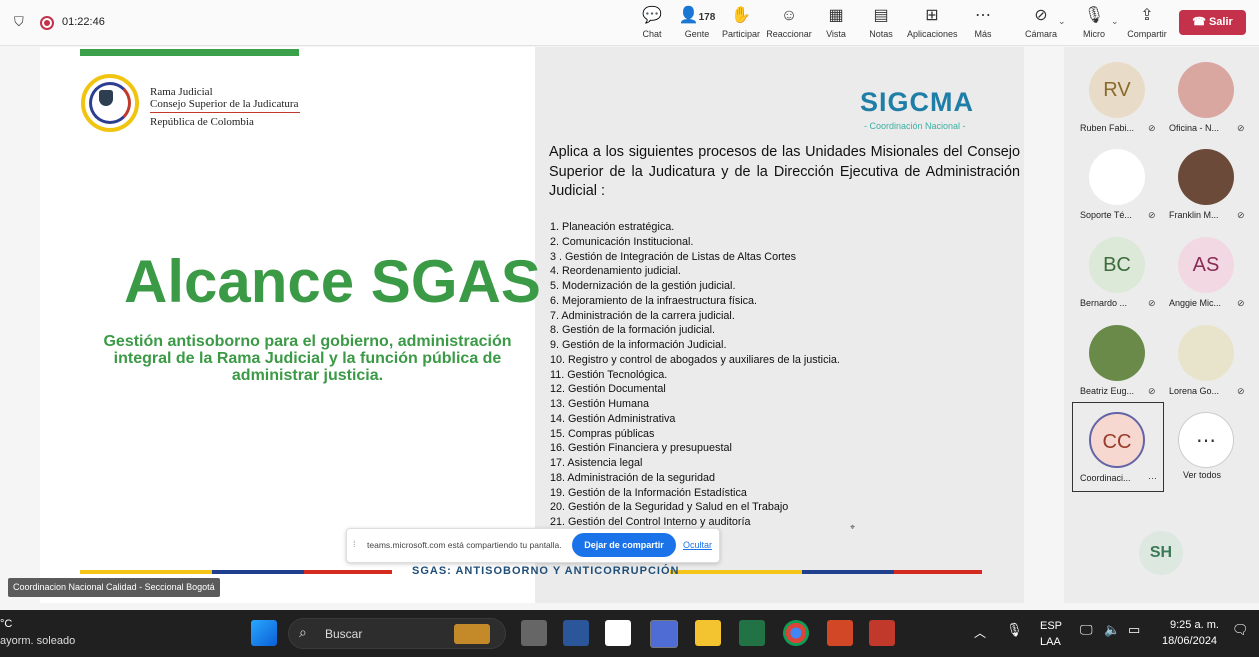  I want to click on microphone-icon: 🎙, so click(1014, 630).